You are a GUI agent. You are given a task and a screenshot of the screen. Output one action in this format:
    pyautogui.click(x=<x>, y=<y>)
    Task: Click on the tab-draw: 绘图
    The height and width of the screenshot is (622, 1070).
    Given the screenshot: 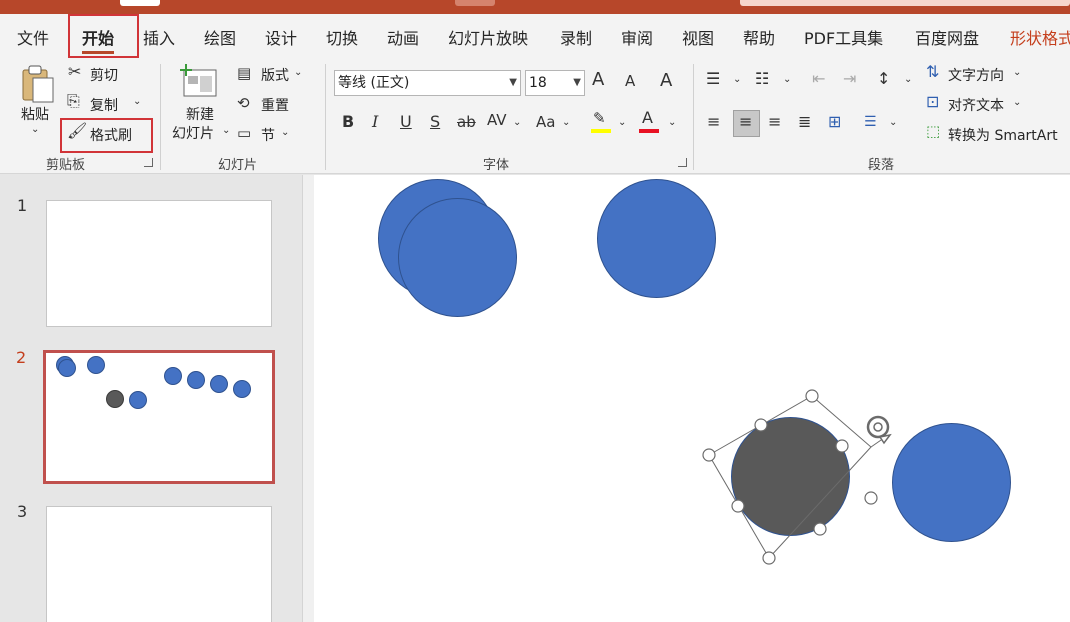 What is the action you would take?
    pyautogui.click(x=220, y=37)
    